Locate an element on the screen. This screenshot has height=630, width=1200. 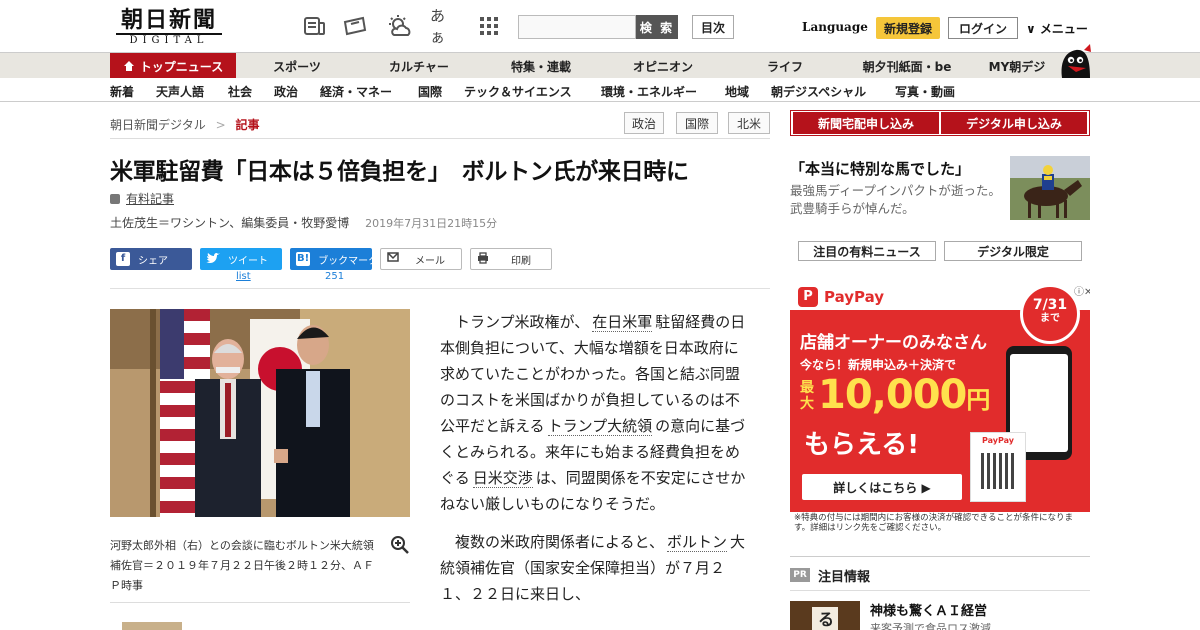
ad-amount: 10,000円 is located at coordinates (904, 395).